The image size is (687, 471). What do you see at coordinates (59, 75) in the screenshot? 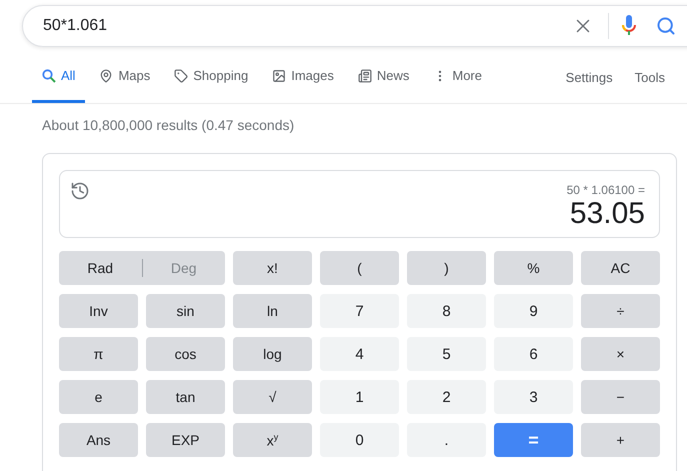
I see `search-tab: All` at bounding box center [59, 75].